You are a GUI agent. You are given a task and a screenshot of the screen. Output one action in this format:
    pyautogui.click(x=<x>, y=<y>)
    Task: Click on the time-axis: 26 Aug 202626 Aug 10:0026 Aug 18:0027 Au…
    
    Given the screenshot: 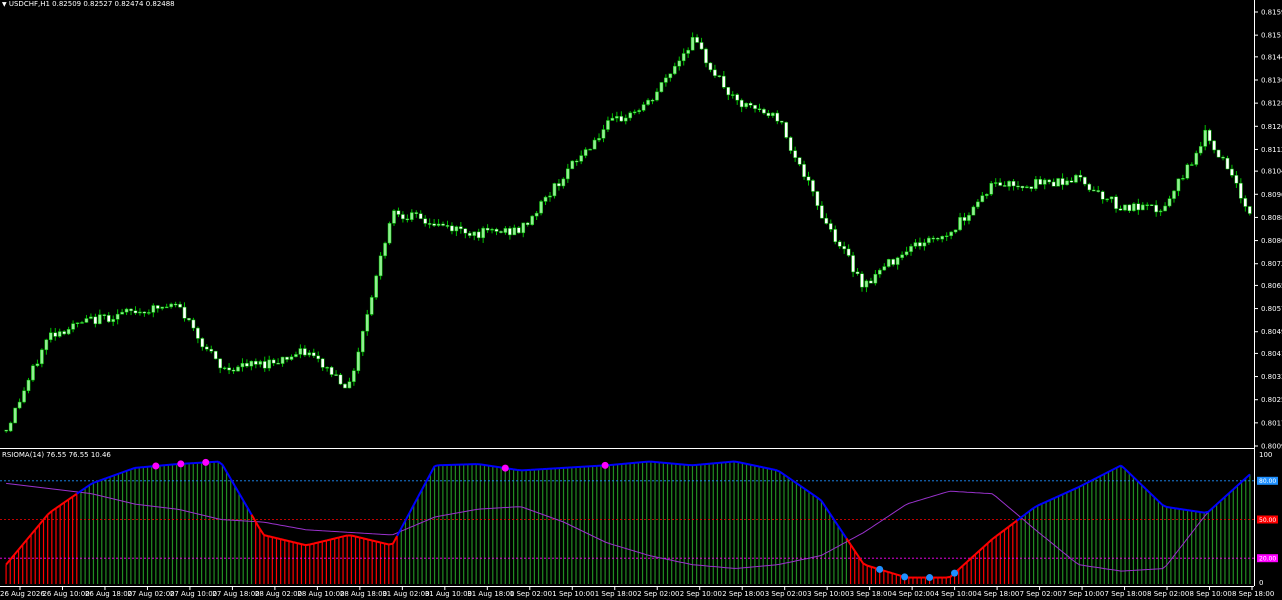 What is the action you would take?
    pyautogui.click(x=637, y=592)
    